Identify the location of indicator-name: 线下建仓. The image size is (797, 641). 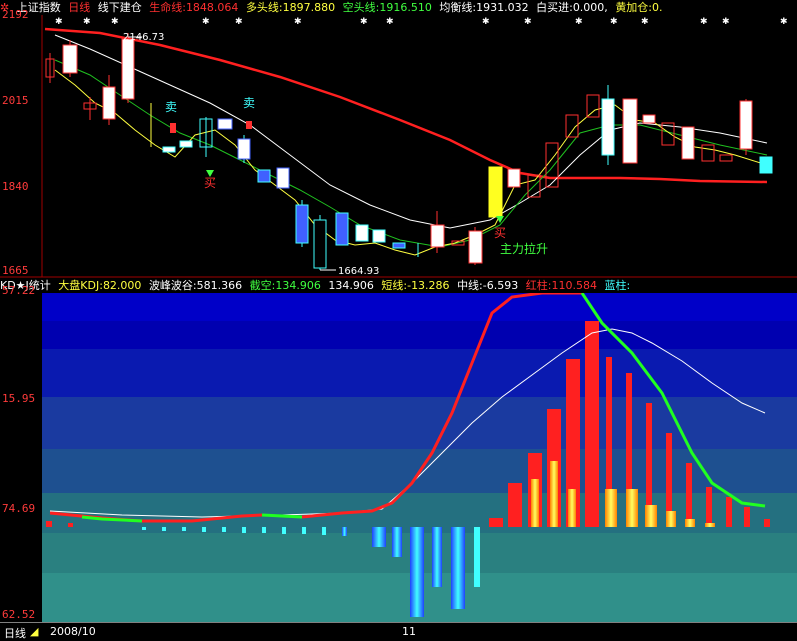
(120, 7).